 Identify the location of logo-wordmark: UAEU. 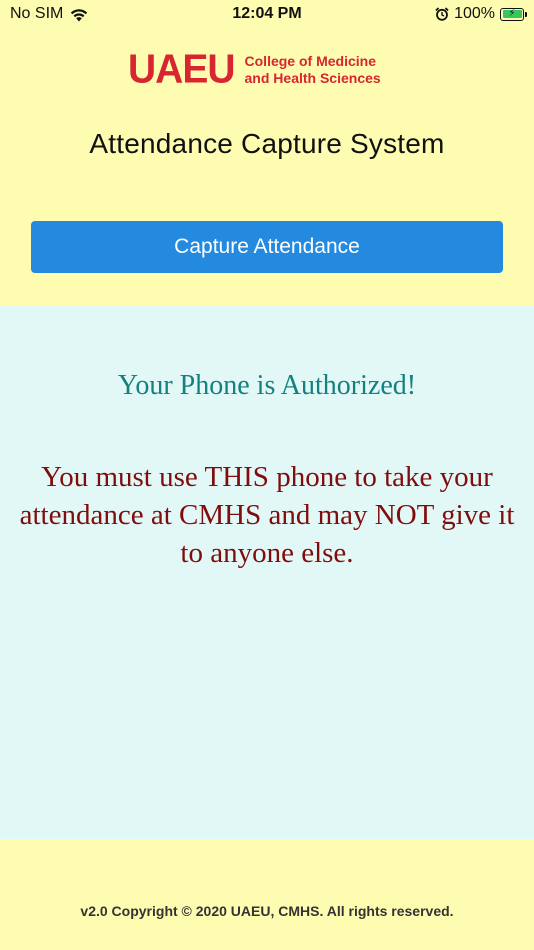
(182, 69).